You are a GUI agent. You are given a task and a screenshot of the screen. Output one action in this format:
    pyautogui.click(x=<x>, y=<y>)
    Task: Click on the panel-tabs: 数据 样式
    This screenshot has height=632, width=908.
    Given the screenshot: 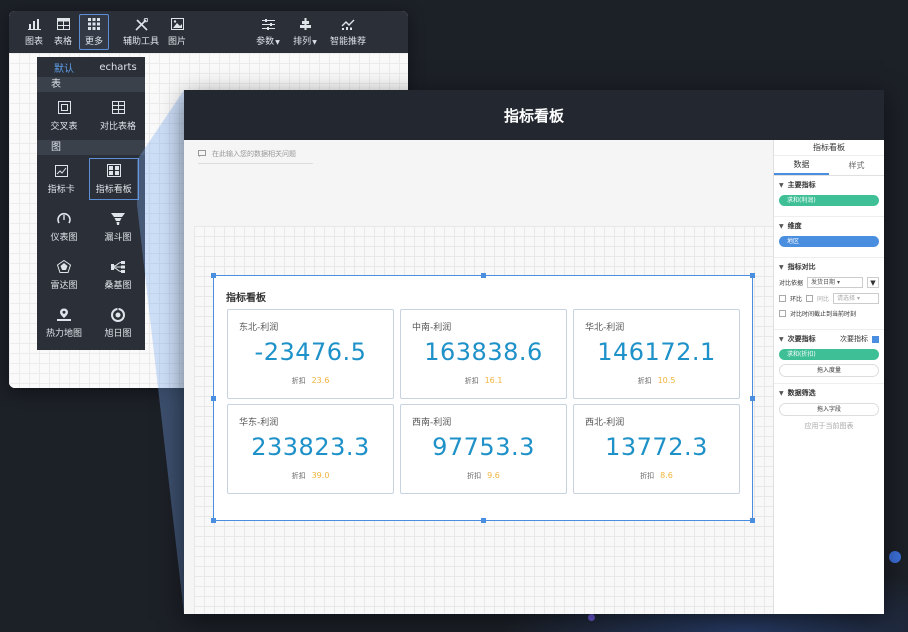 What is the action you would take?
    pyautogui.click(x=829, y=166)
    